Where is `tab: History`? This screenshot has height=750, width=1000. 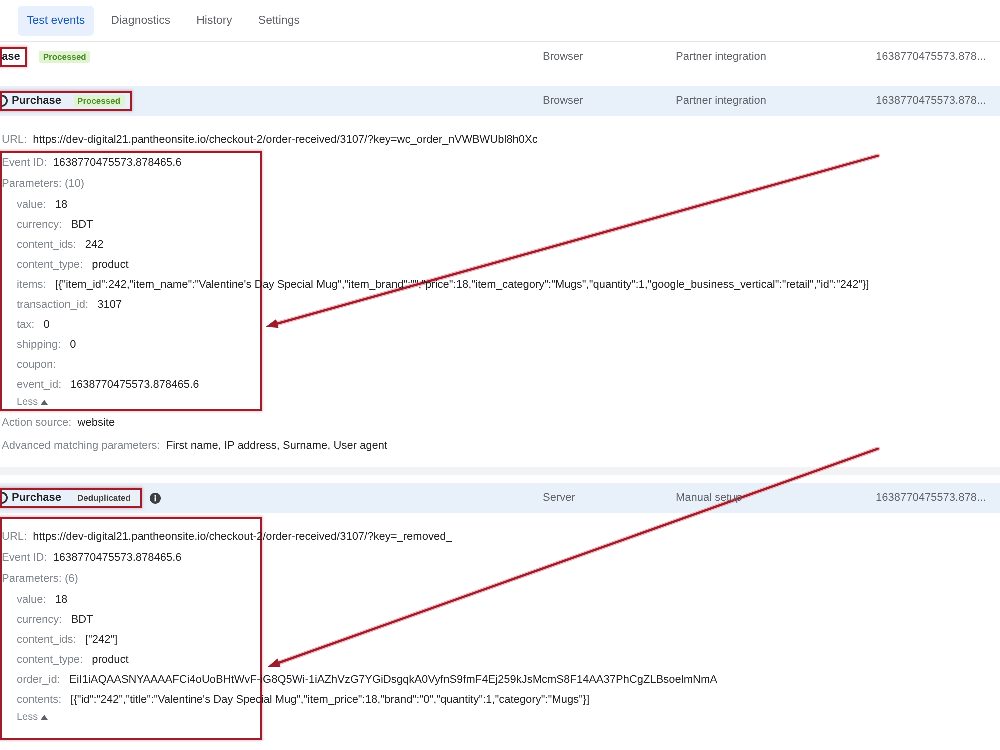 tab: History is located at coordinates (215, 21).